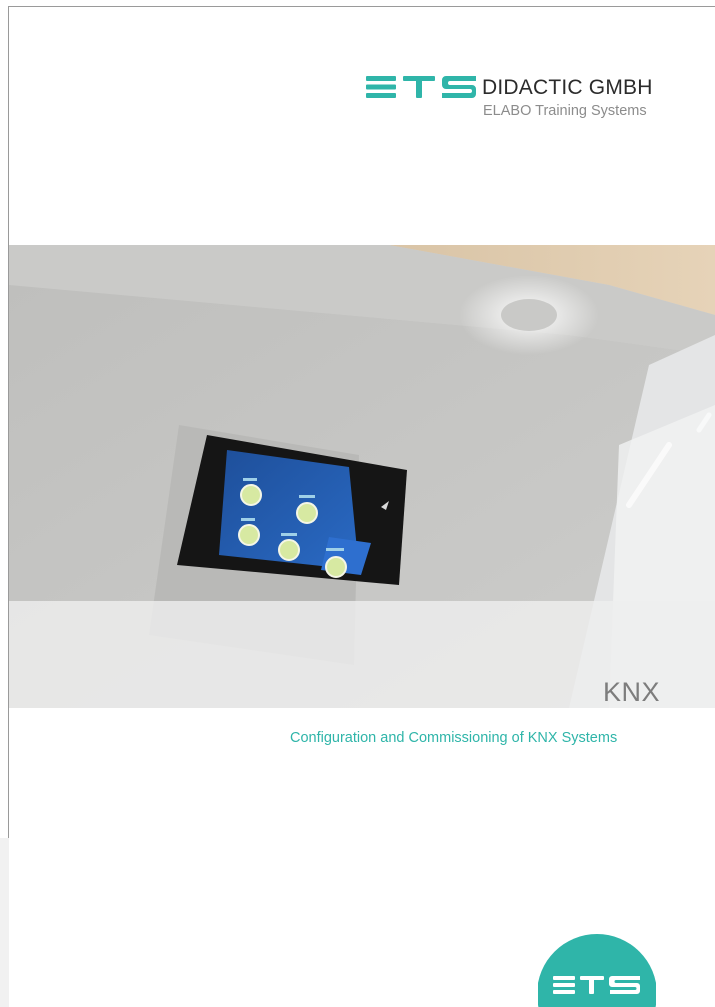  Describe the element at coordinates (565, 111) in the screenshot. I see `company-subline: ELABO Training Systems` at that location.